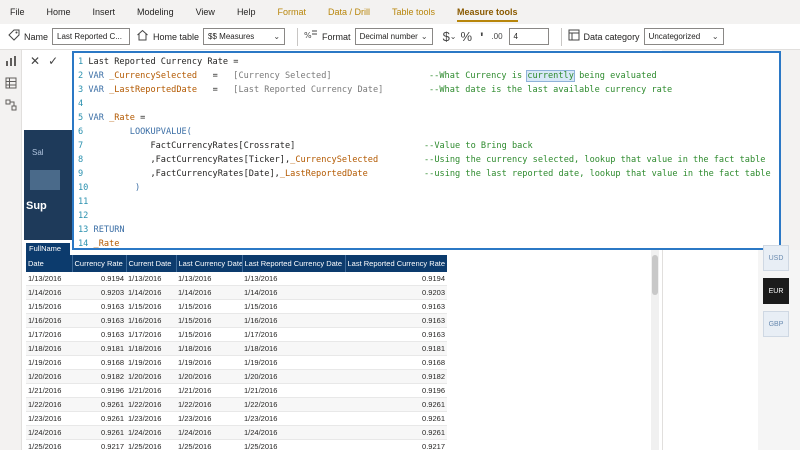 This screenshot has width=800, height=450. What do you see at coordinates (59, 12) in the screenshot?
I see `tab-home: Home` at bounding box center [59, 12].